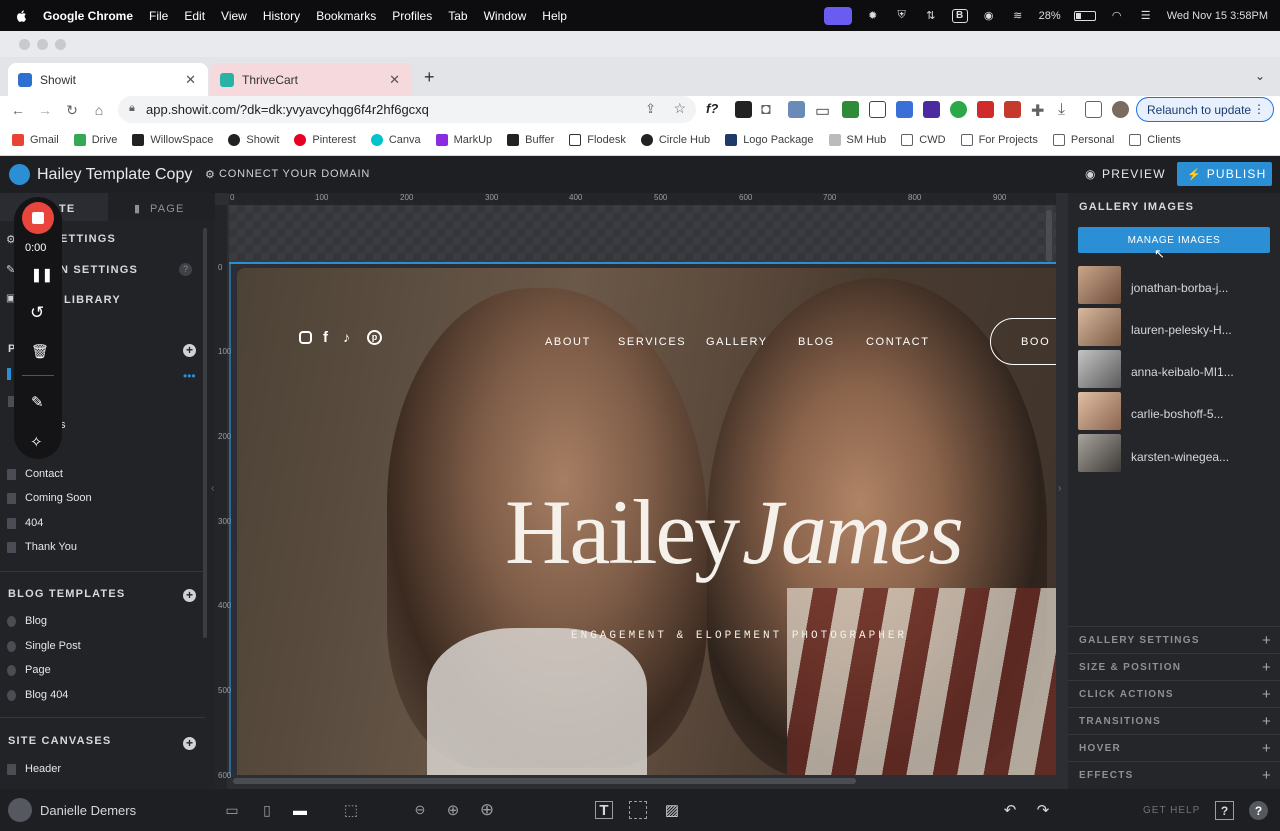  Describe the element at coordinates (1049, 236) in the screenshot. I see `canvas-vertical-scrollbar` at that location.